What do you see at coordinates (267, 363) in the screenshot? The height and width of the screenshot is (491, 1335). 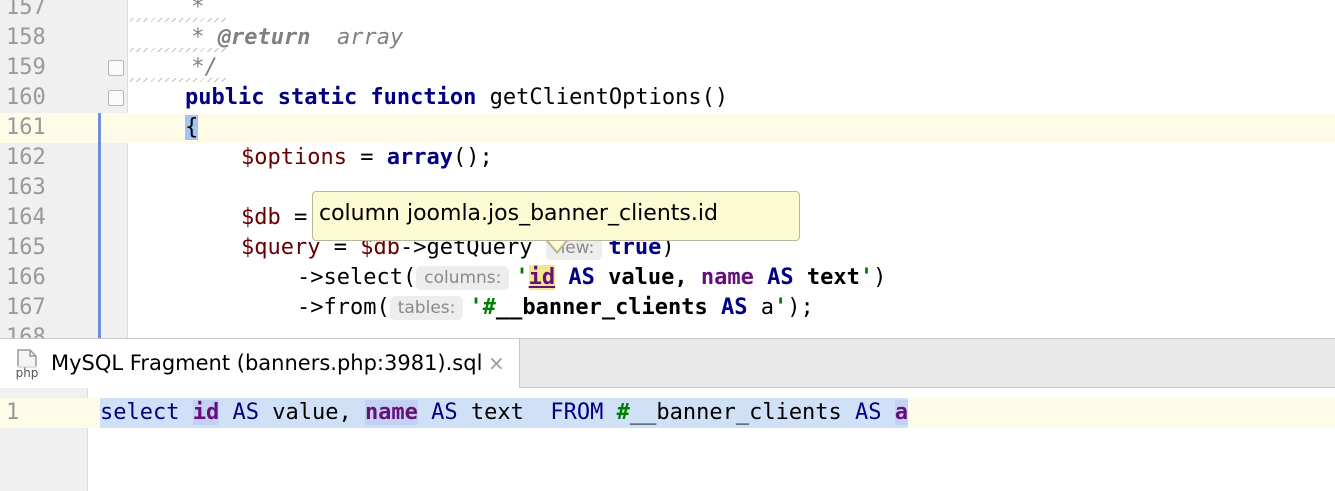 I see `tab-label: MySQL Fragment (banners.php:3981).sql` at bounding box center [267, 363].